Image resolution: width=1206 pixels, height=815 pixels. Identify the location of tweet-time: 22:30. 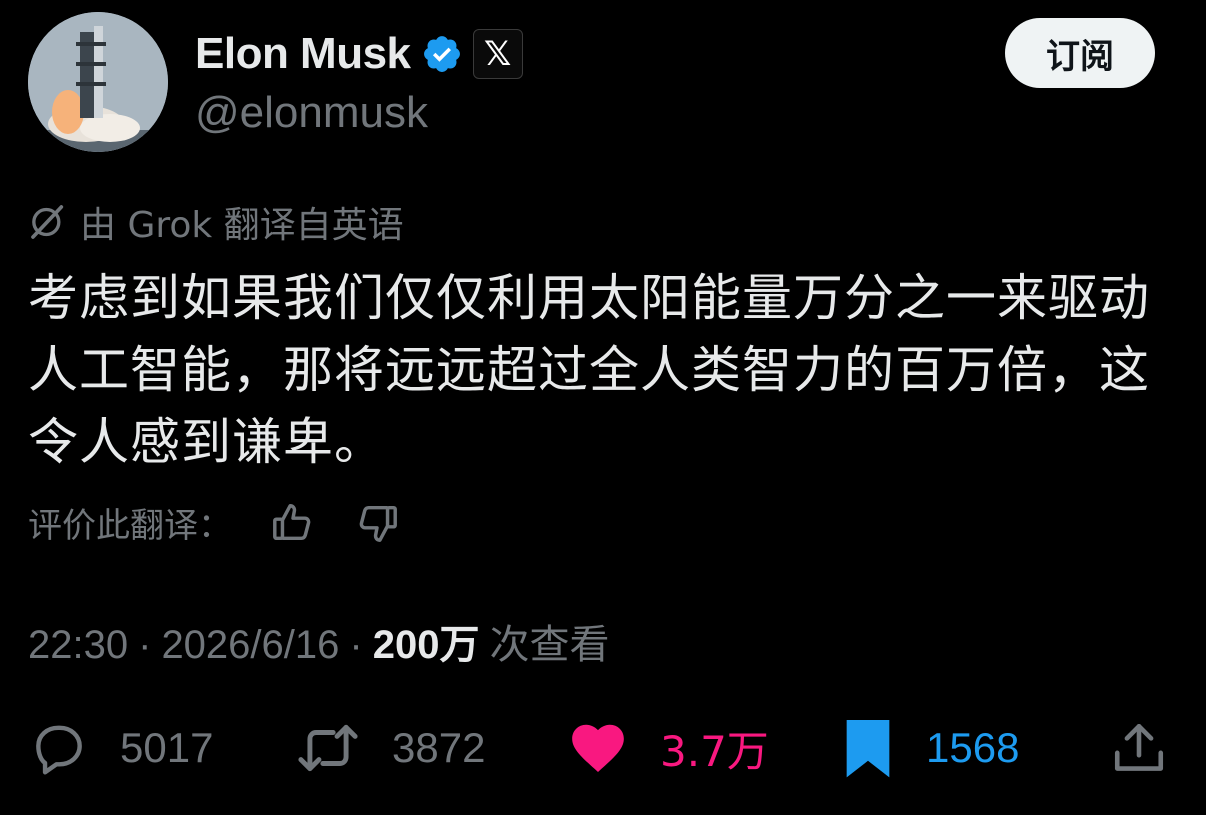
(78, 645).